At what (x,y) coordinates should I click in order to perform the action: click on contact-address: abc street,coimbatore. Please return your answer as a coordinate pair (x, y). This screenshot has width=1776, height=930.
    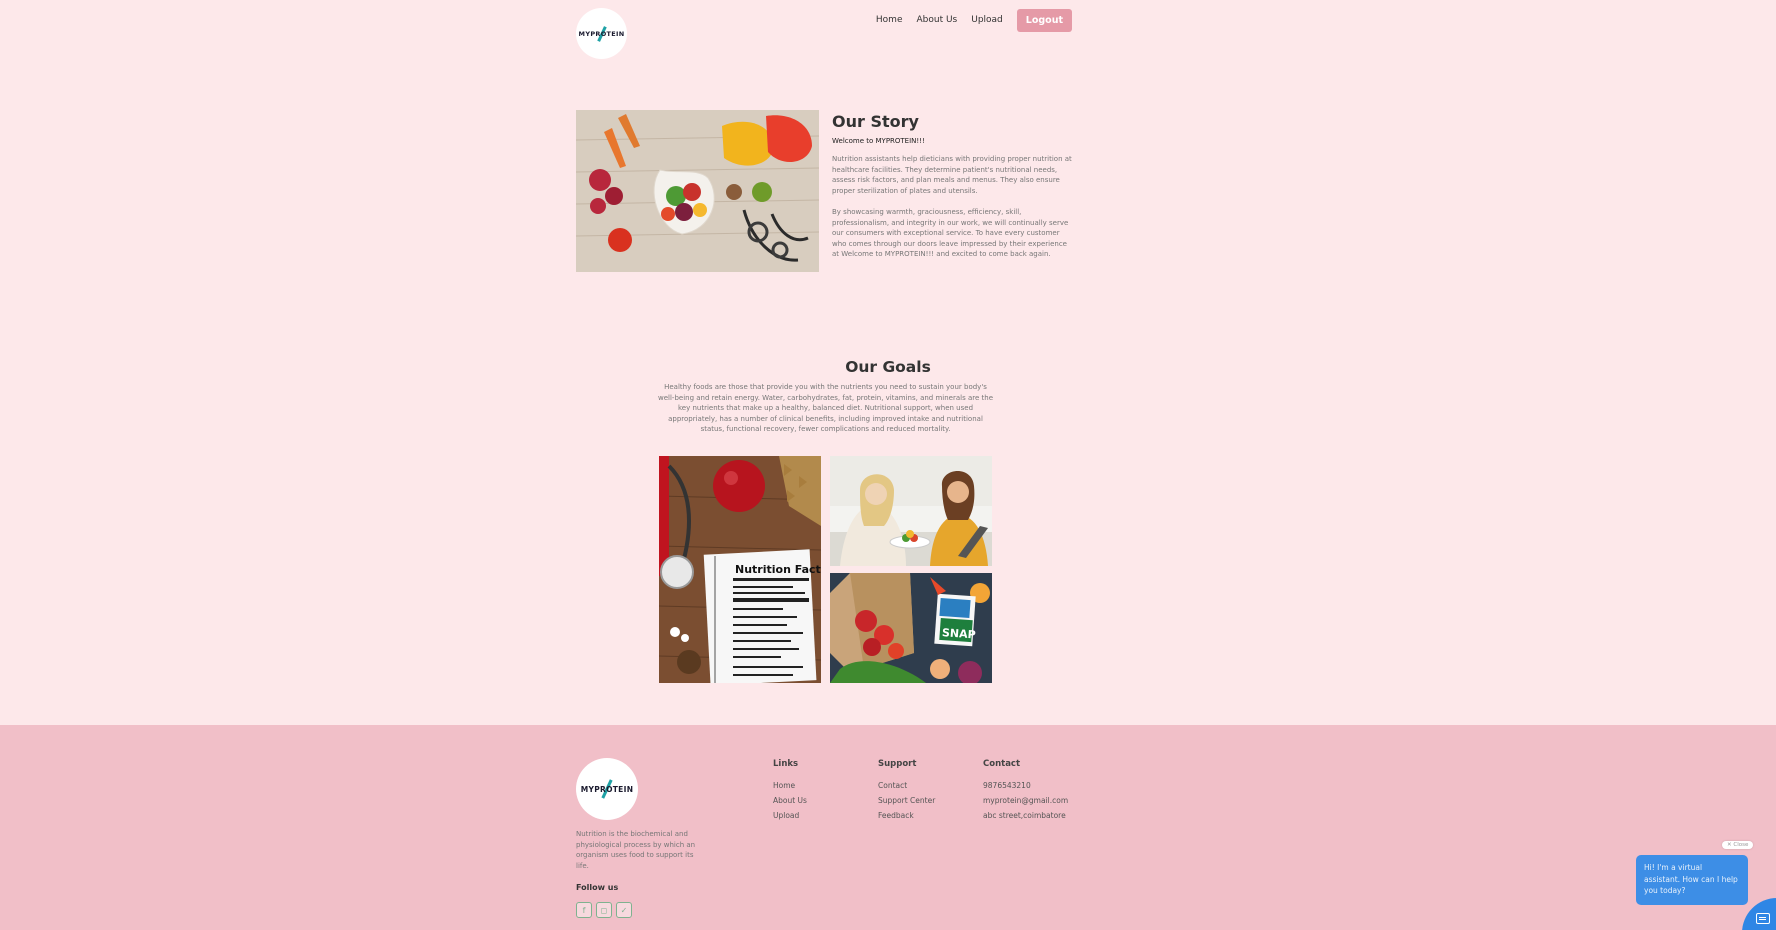
    Looking at the image, I should click on (1024, 815).